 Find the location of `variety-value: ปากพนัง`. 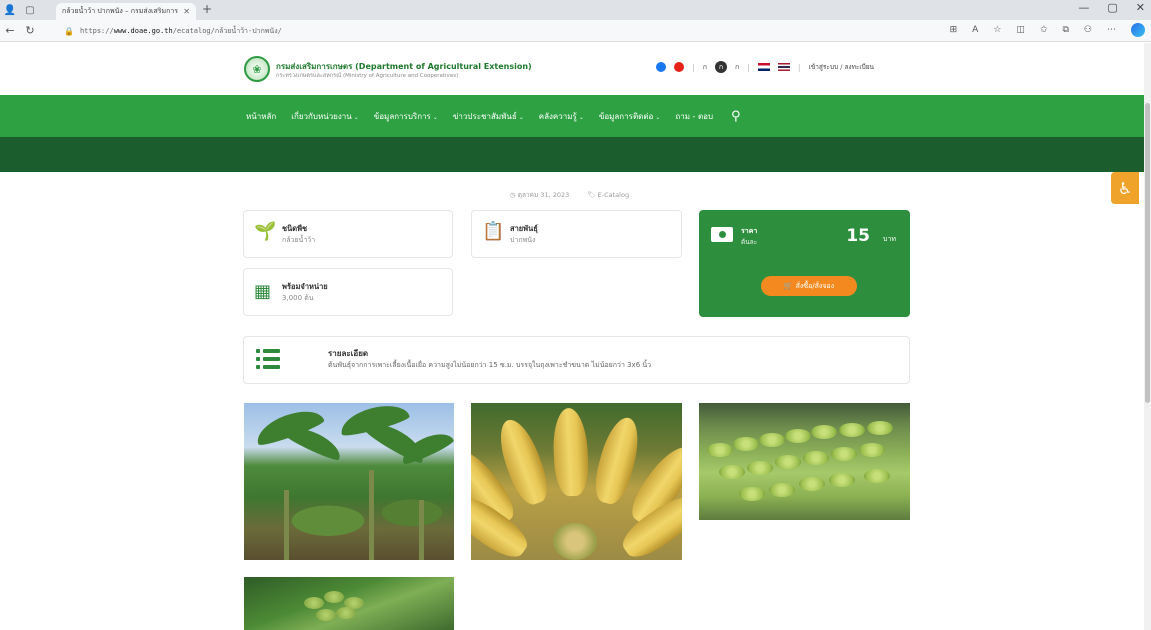

variety-value: ปากพนัง is located at coordinates (523, 240).